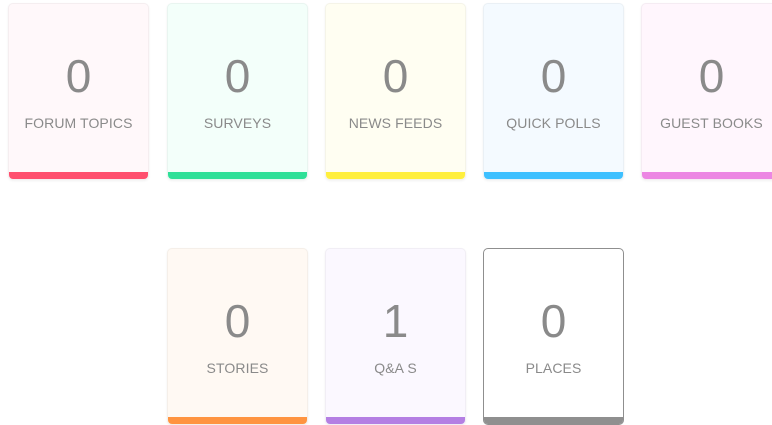  Describe the element at coordinates (395, 321) in the screenshot. I see `qa-count: 1` at that location.